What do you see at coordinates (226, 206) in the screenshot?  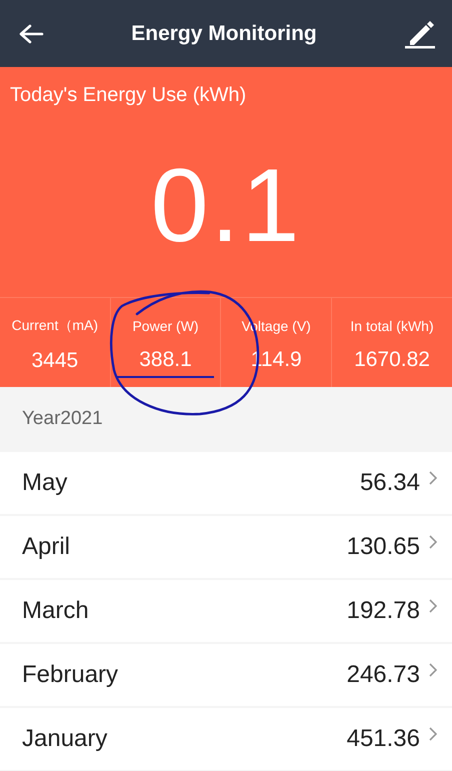 I see `today-value: 0.1` at bounding box center [226, 206].